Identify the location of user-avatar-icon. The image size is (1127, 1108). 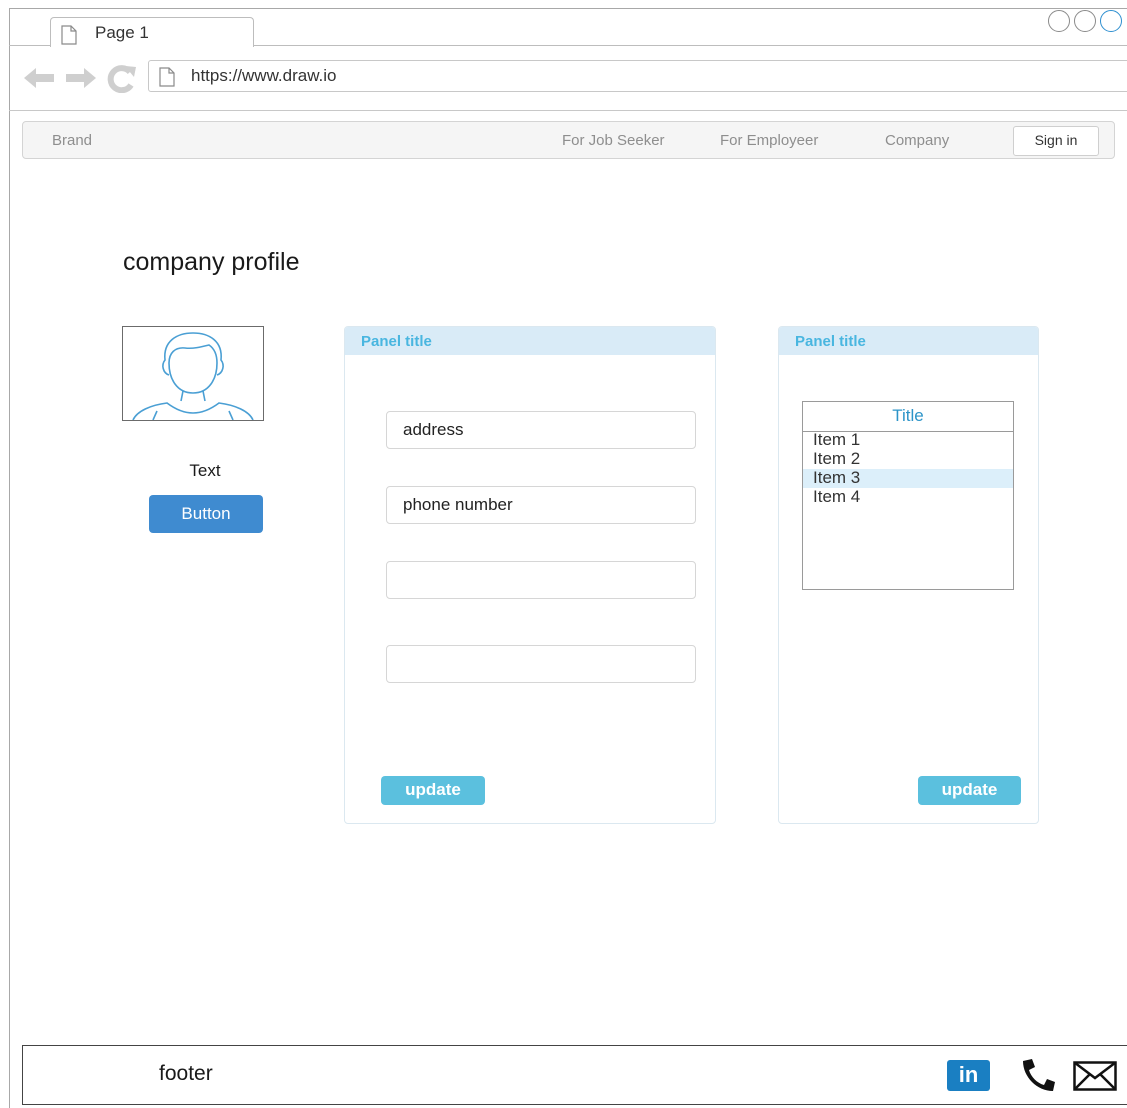
(193, 376).